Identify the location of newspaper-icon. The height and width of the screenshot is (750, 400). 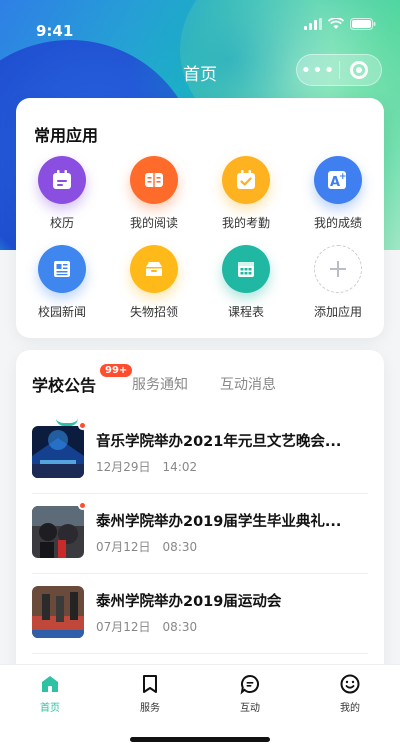
(62, 269).